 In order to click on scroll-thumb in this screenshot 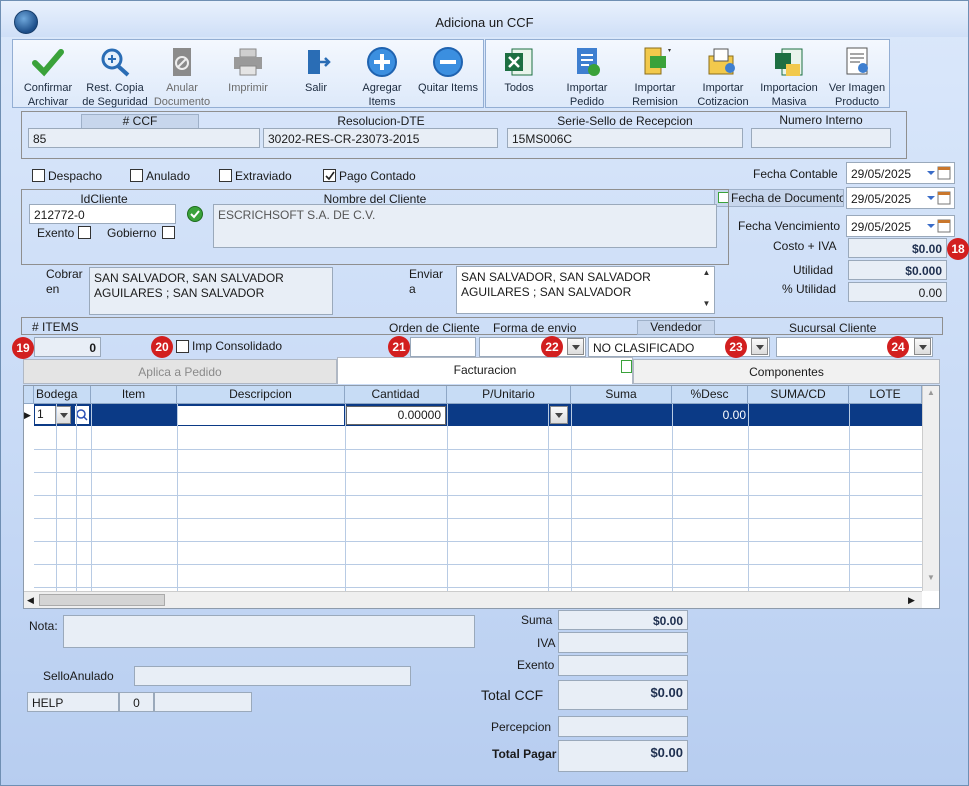, I will do `click(102, 600)`.